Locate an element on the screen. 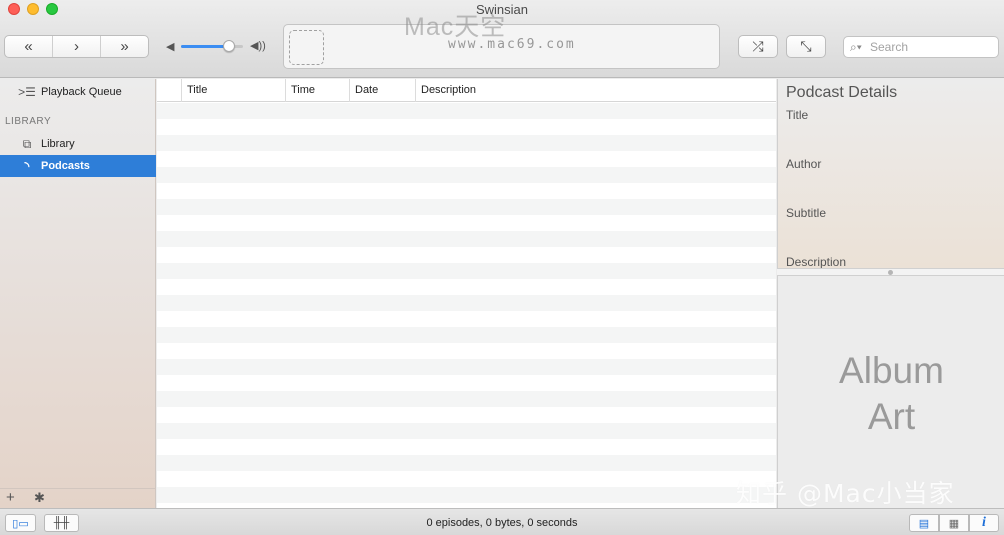  add-playlist-button: + is located at coordinates (10, 497).